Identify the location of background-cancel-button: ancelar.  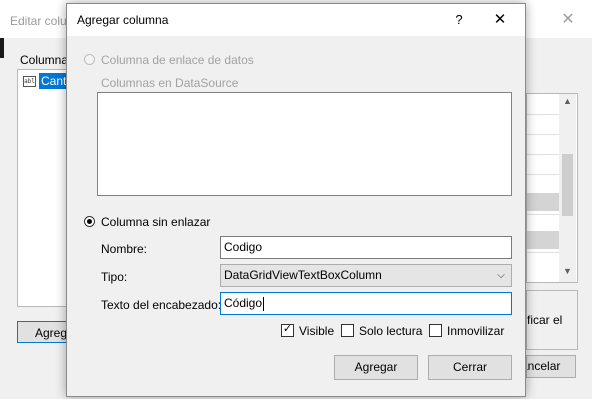
(551, 366).